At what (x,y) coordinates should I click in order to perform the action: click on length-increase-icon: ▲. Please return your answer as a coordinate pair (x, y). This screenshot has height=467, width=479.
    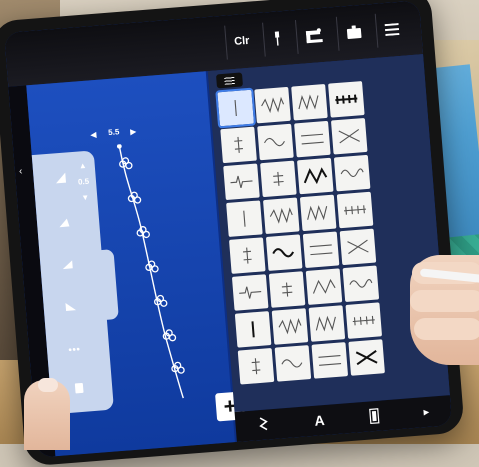
    Looking at the image, I should click on (82, 166).